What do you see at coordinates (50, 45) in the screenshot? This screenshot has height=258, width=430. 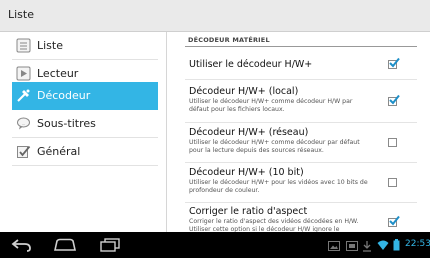 I see `sidebar-item-label: Liste` at bounding box center [50, 45].